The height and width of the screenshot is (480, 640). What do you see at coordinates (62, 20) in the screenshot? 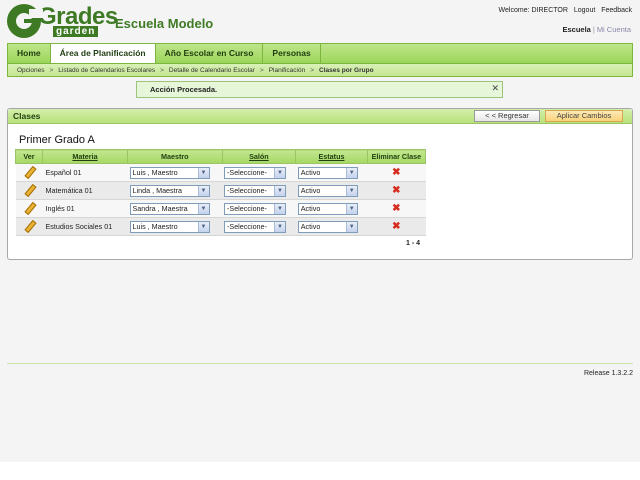
I see `gradesgarden-logo: Grades garden` at bounding box center [62, 20].